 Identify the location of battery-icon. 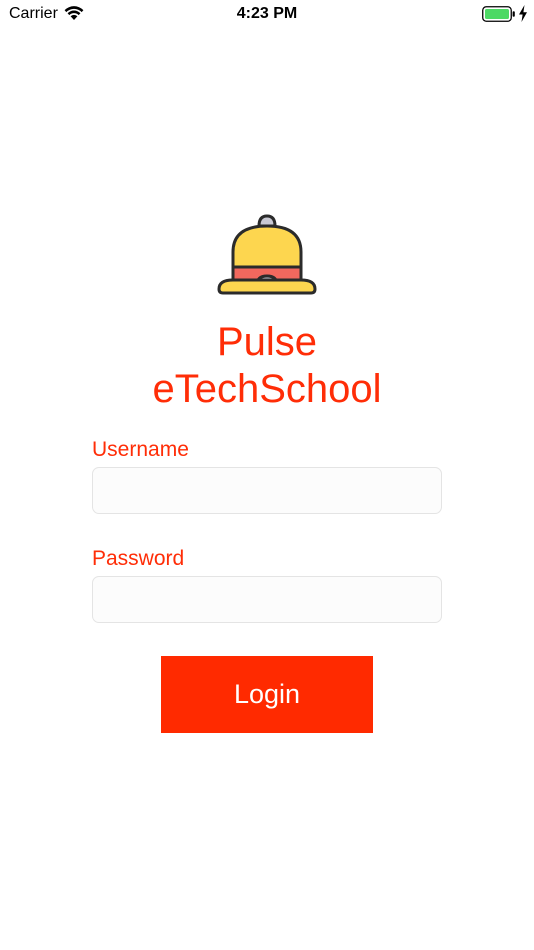
(498, 14).